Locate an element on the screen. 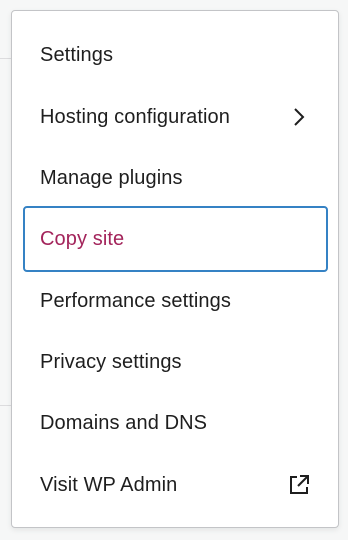 The image size is (348, 540). menu-item-label: Domains and DNS is located at coordinates (124, 422).